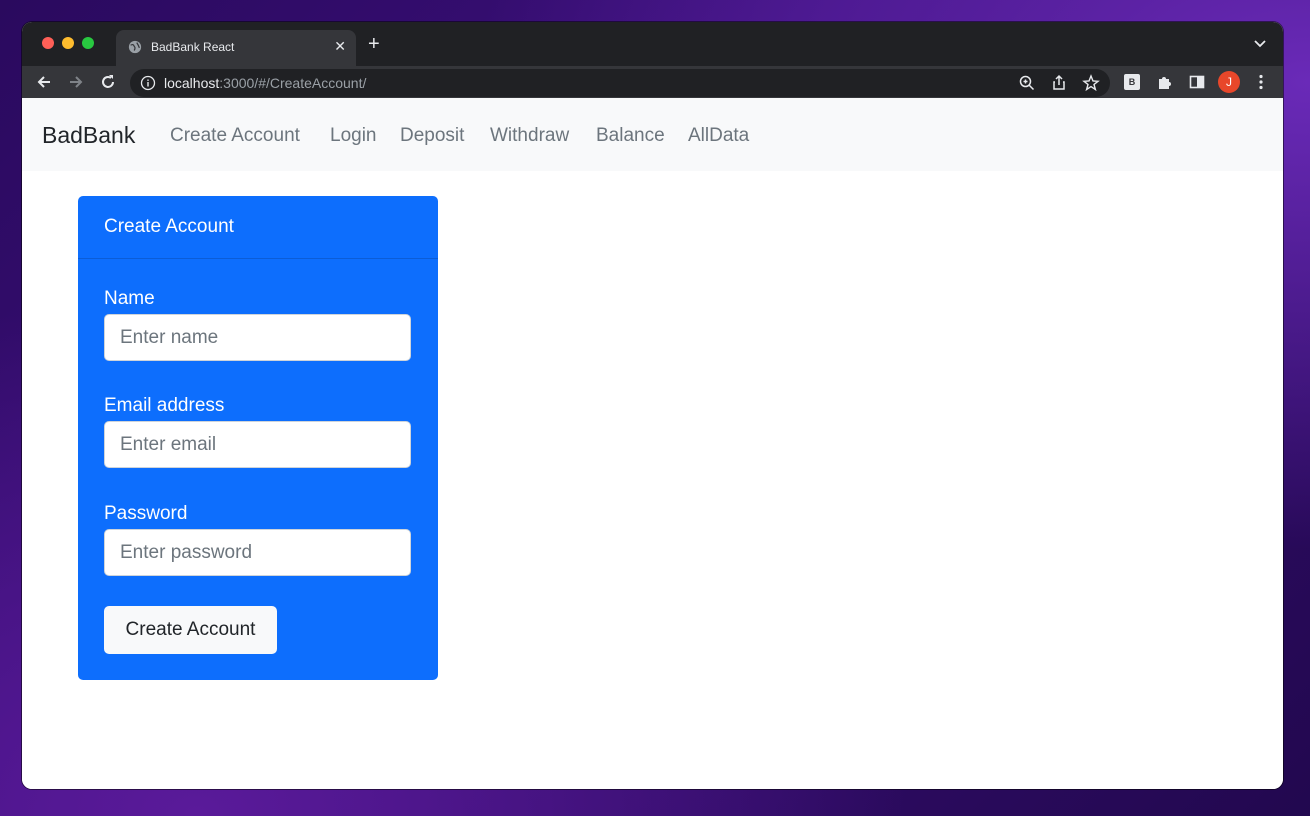 This screenshot has height=816, width=1310. I want to click on tab-strip: BadBank React ✕ +, so click(652, 44).